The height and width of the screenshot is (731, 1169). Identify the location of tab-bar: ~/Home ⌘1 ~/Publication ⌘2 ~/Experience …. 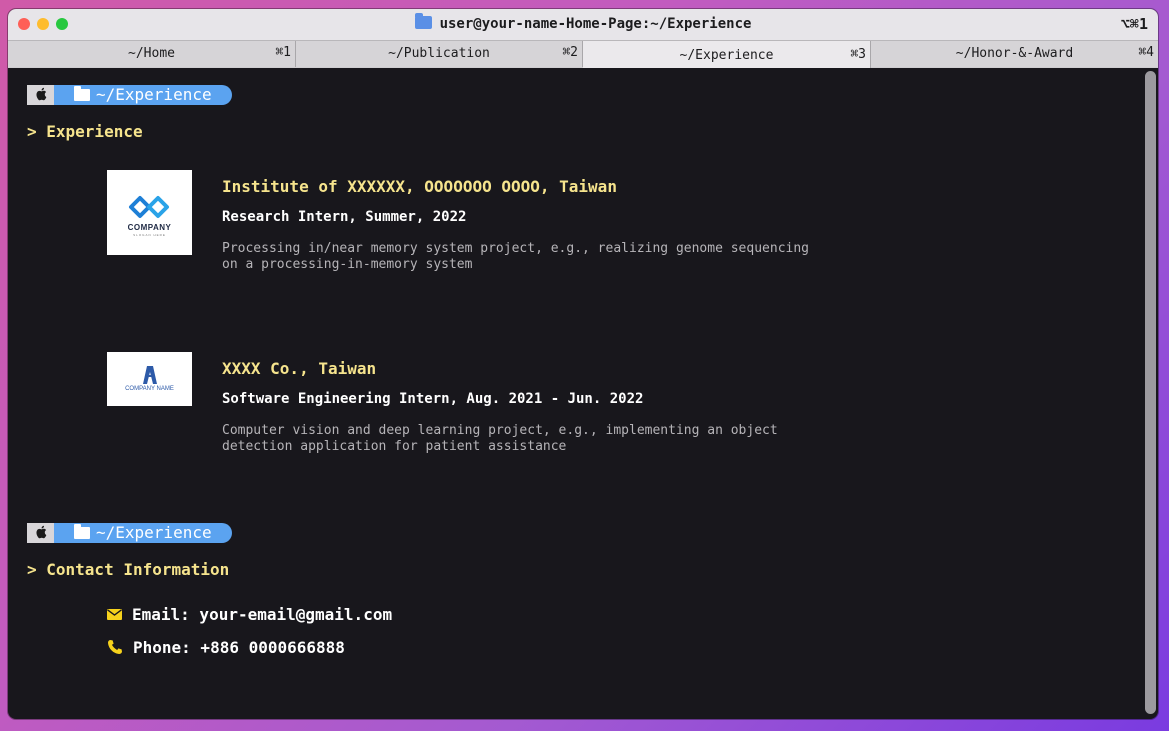
(583, 54).